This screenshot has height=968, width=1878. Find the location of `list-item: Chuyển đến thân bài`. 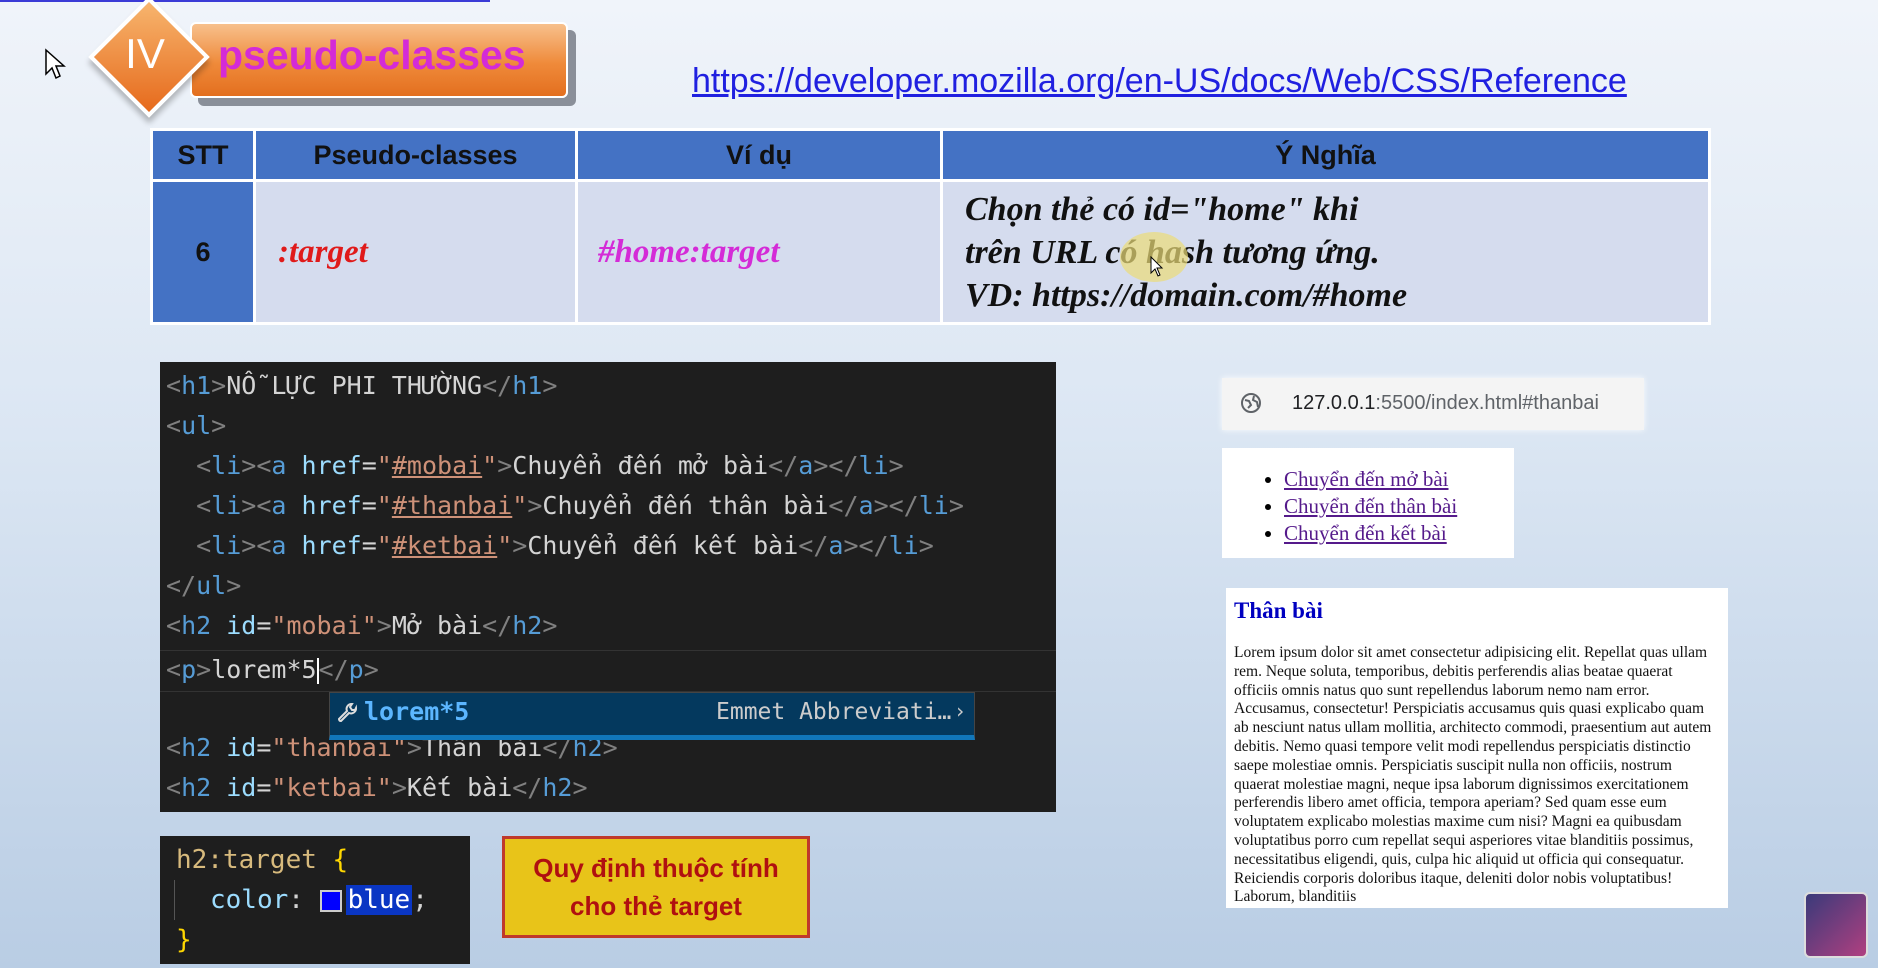

list-item: Chuyển đến thân bài is located at coordinates (1399, 506).